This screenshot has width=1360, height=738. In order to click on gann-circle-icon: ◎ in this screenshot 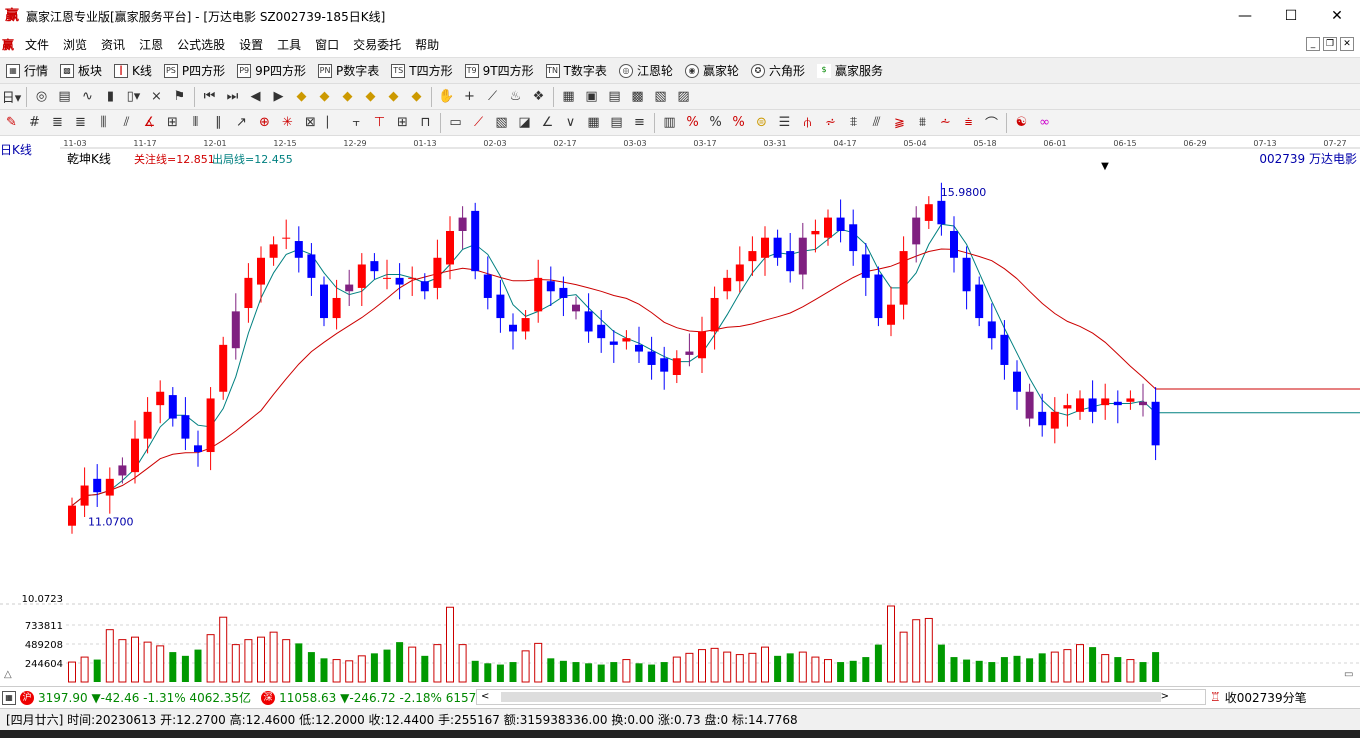, I will do `click(41, 97)`.